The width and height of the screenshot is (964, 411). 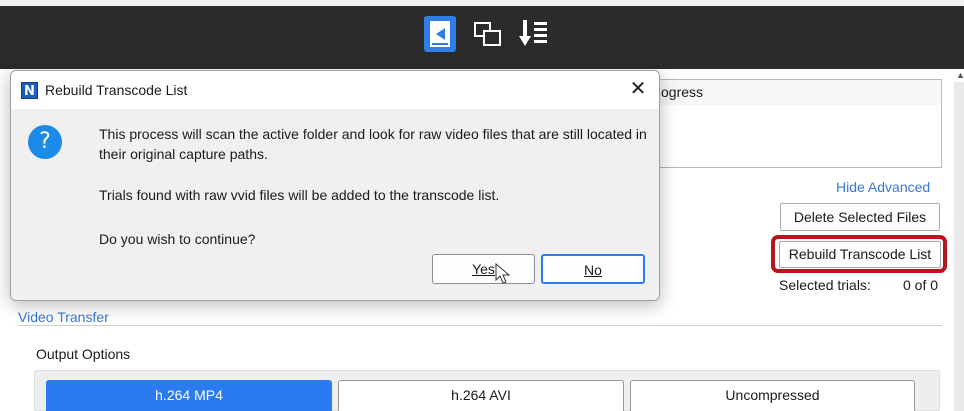 What do you see at coordinates (63, 317) in the screenshot?
I see `video-transfer-section-title: Video Transfer` at bounding box center [63, 317].